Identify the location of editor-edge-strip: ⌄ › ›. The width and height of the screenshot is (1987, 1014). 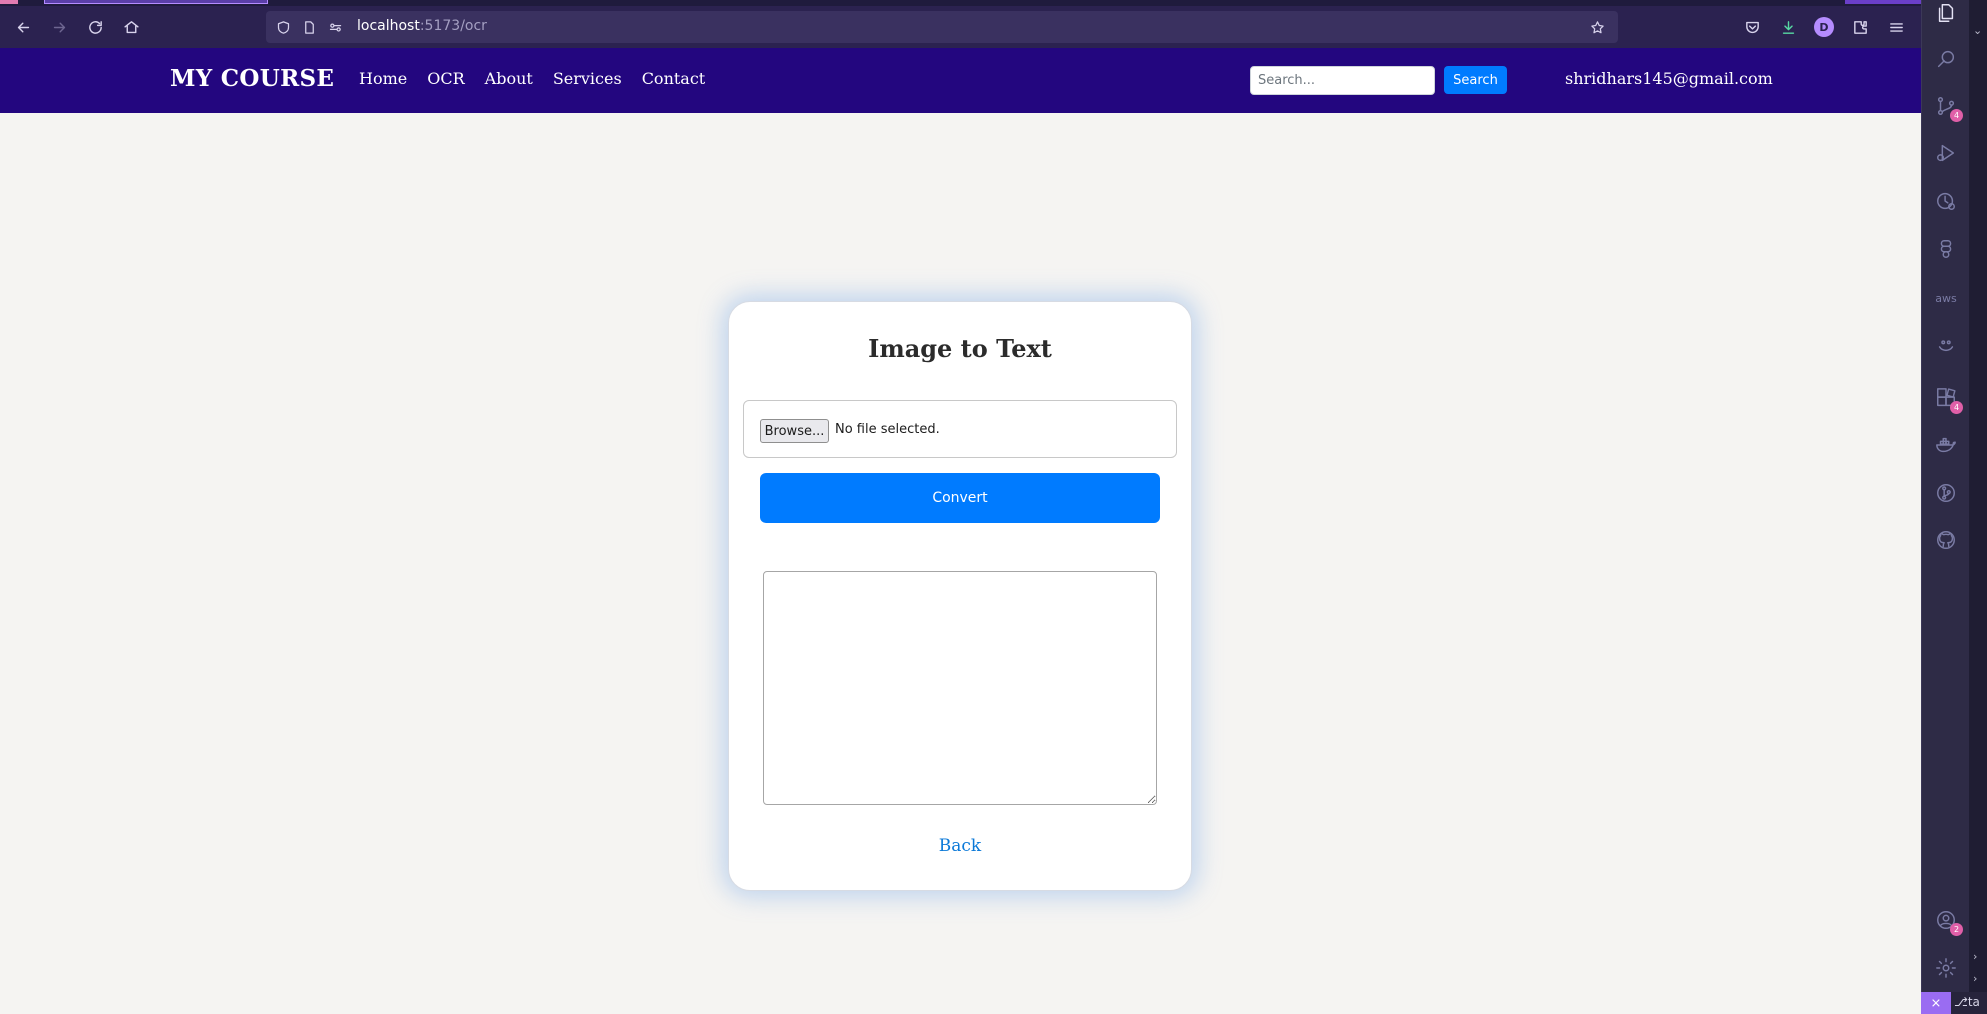
(1978, 507).